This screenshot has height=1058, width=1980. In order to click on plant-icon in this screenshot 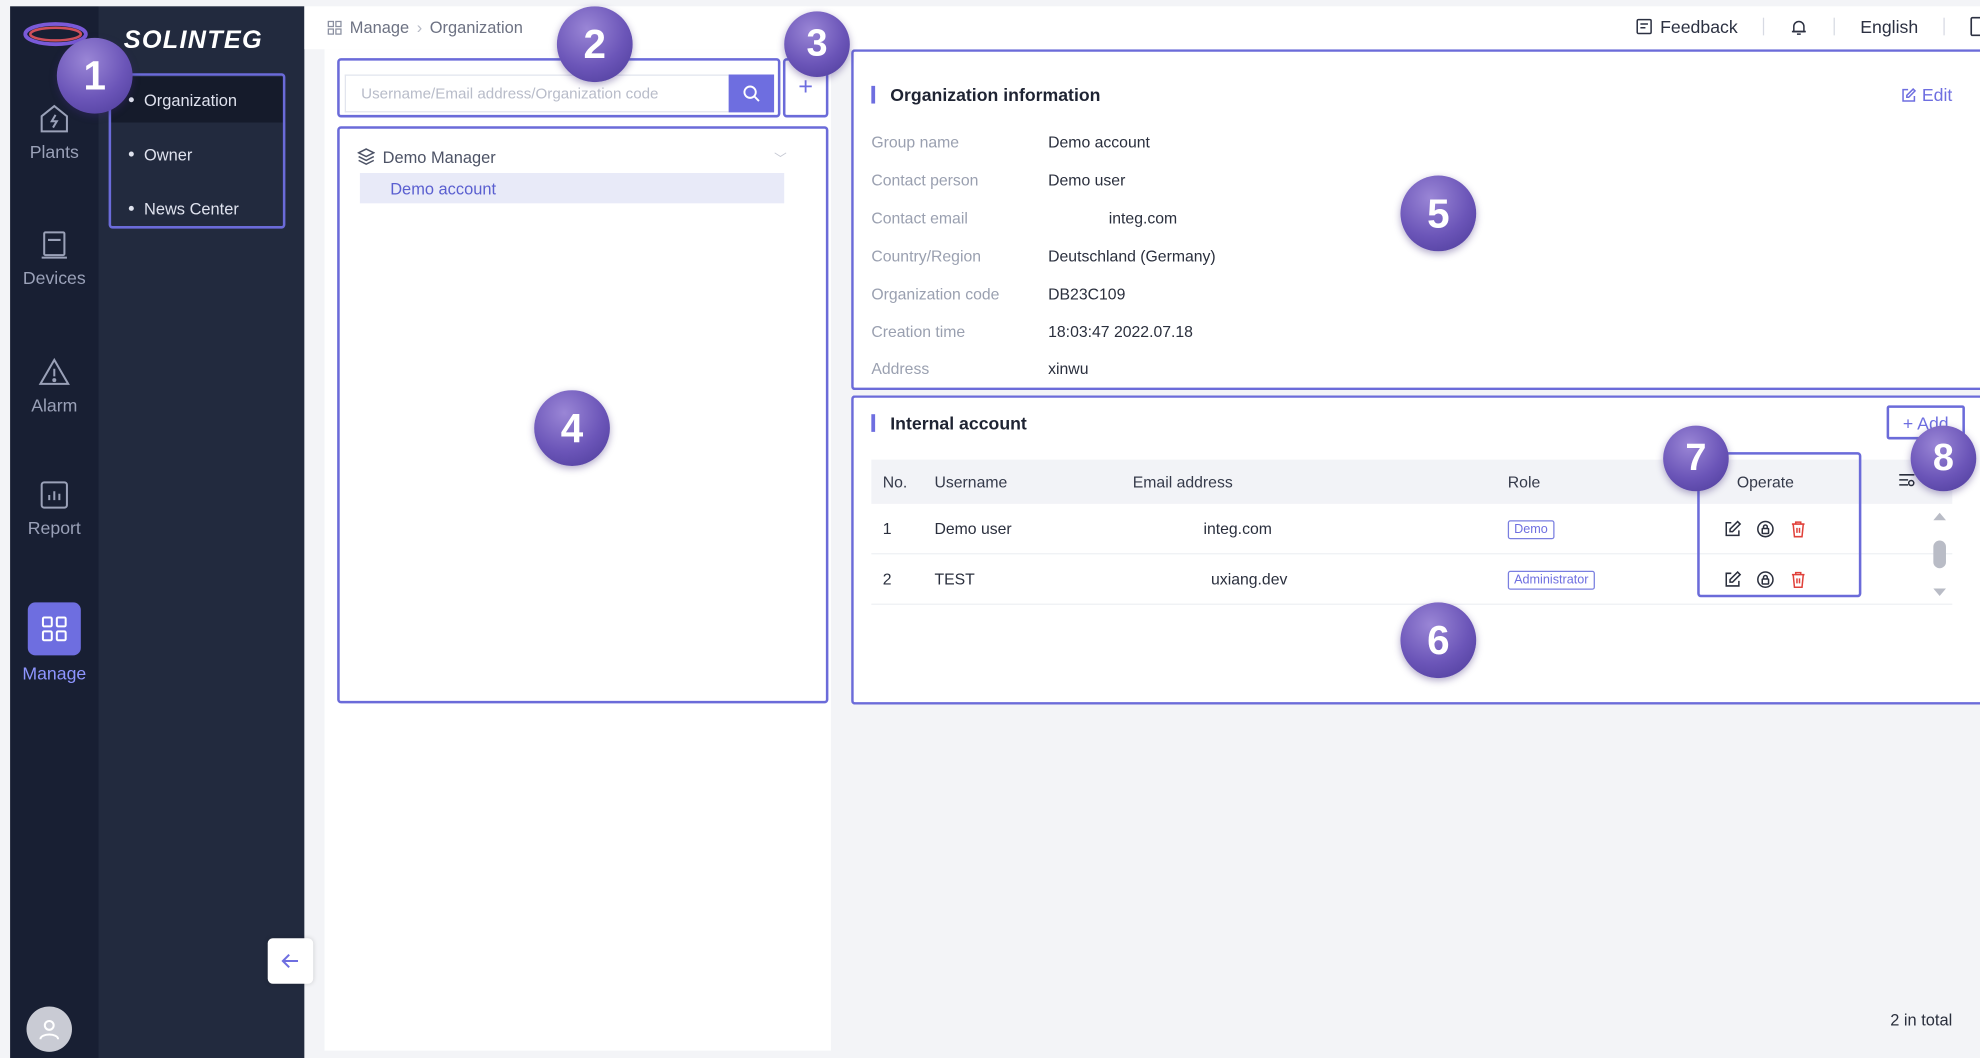, I will do `click(54, 118)`.